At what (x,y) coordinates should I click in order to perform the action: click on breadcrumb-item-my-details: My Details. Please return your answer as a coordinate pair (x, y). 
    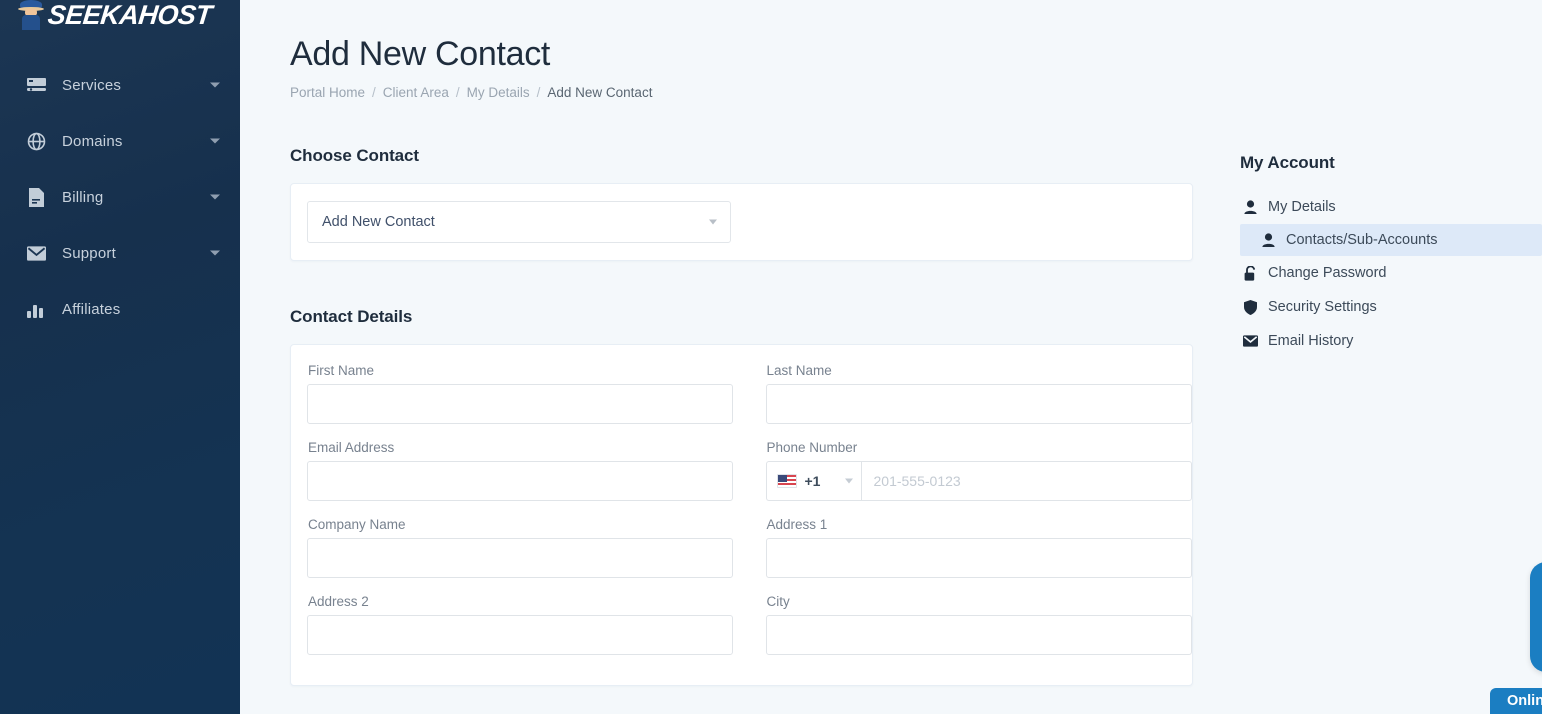
    Looking at the image, I should click on (498, 92).